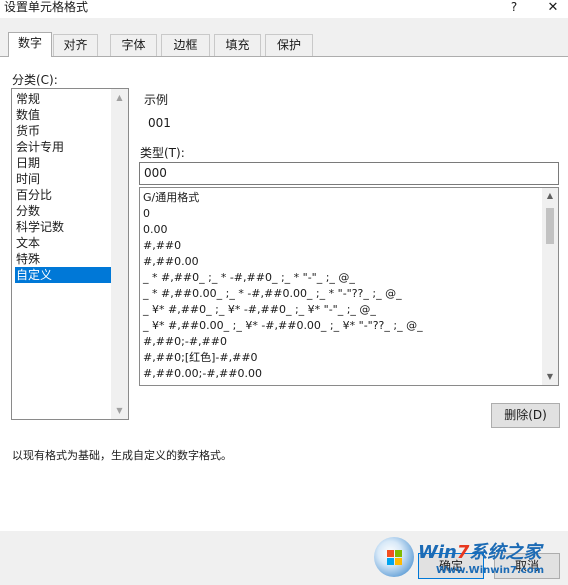 Image resolution: width=568 pixels, height=585 pixels. Describe the element at coordinates (289, 45) in the screenshot. I see `tab-protection: 保护` at that location.